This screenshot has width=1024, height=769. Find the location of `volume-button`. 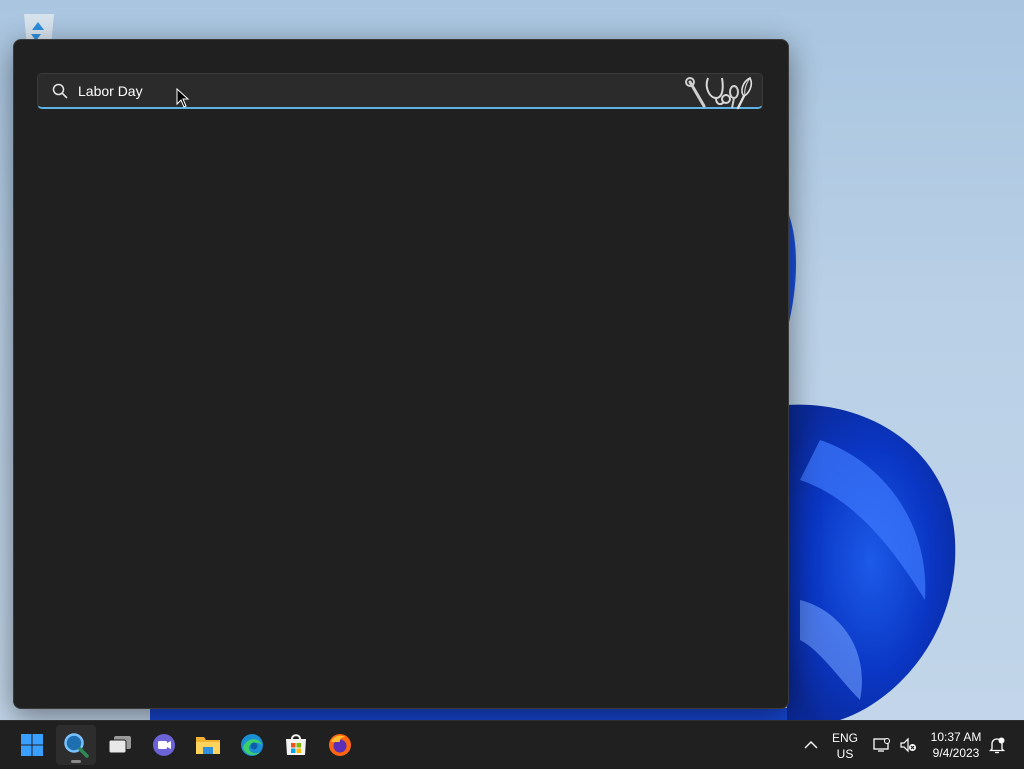

volume-button is located at coordinates (908, 745).